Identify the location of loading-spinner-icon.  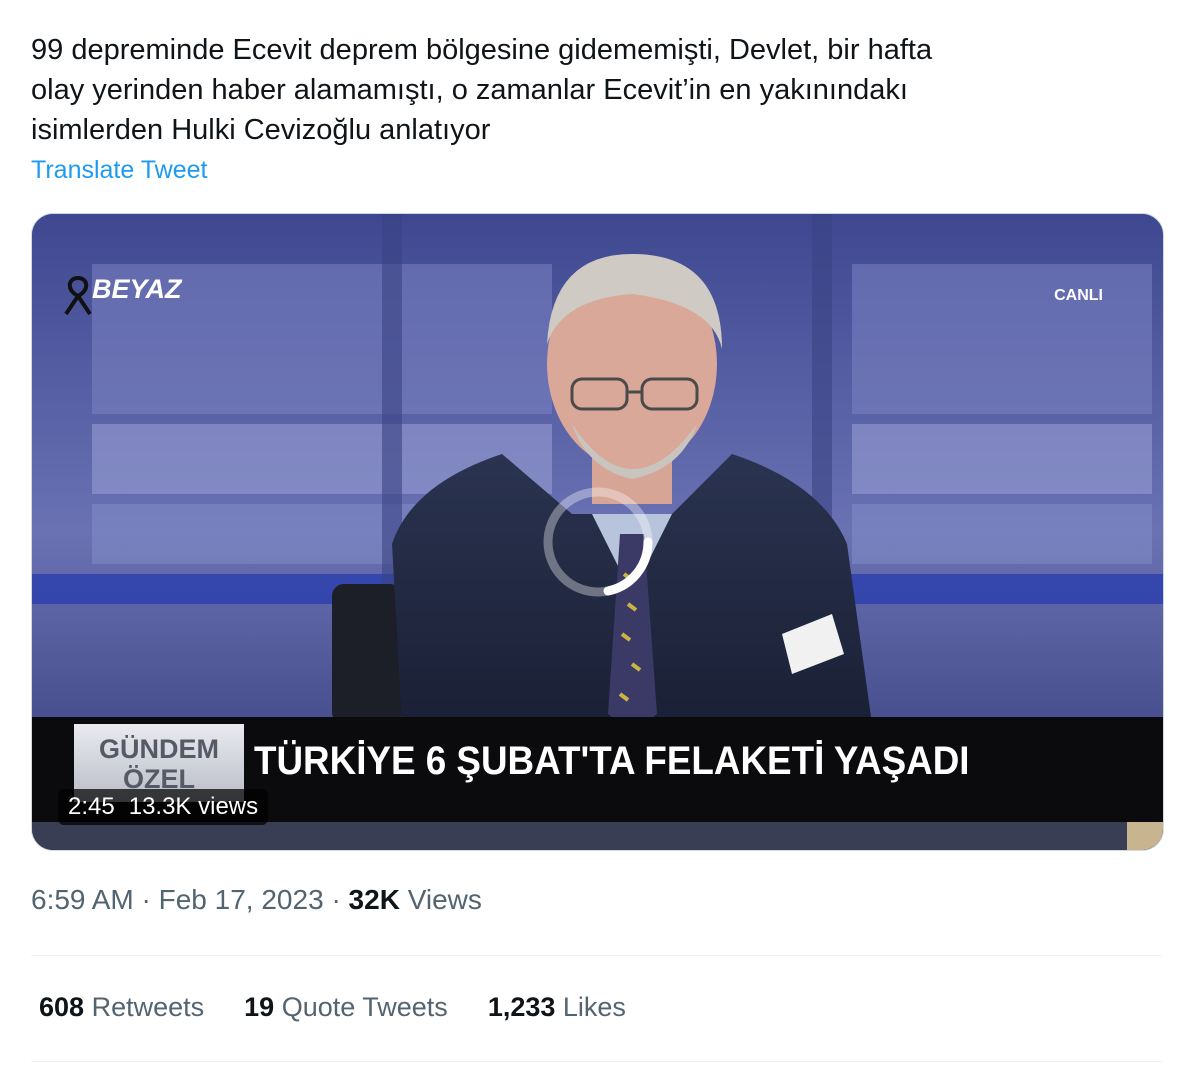
(598, 544).